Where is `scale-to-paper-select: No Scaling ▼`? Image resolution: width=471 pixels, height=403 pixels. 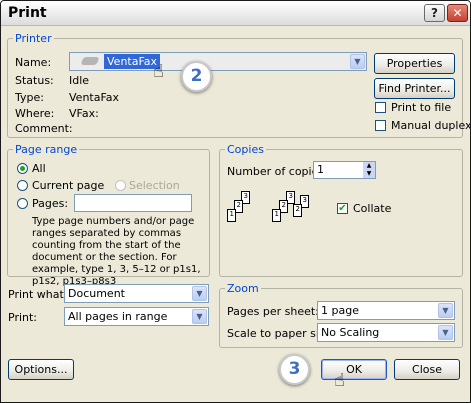
scale-to-paper-select: No Scaling ▼ is located at coordinates (386, 332).